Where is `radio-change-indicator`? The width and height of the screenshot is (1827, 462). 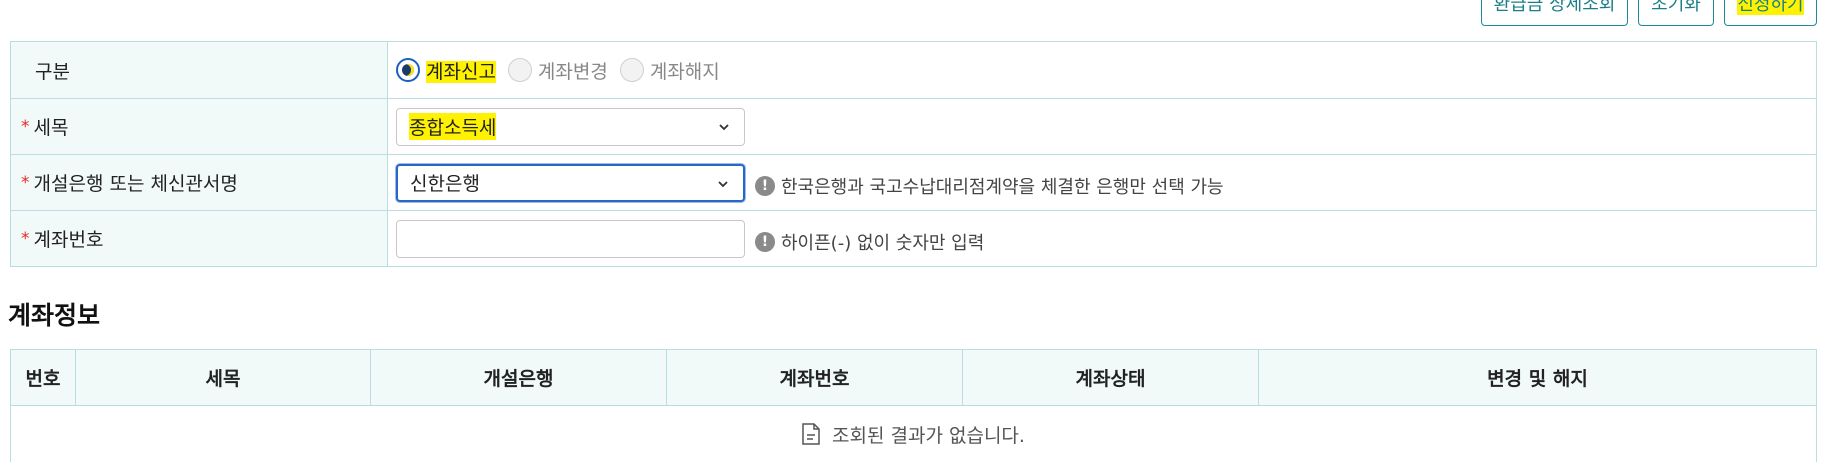 radio-change-indicator is located at coordinates (519, 70).